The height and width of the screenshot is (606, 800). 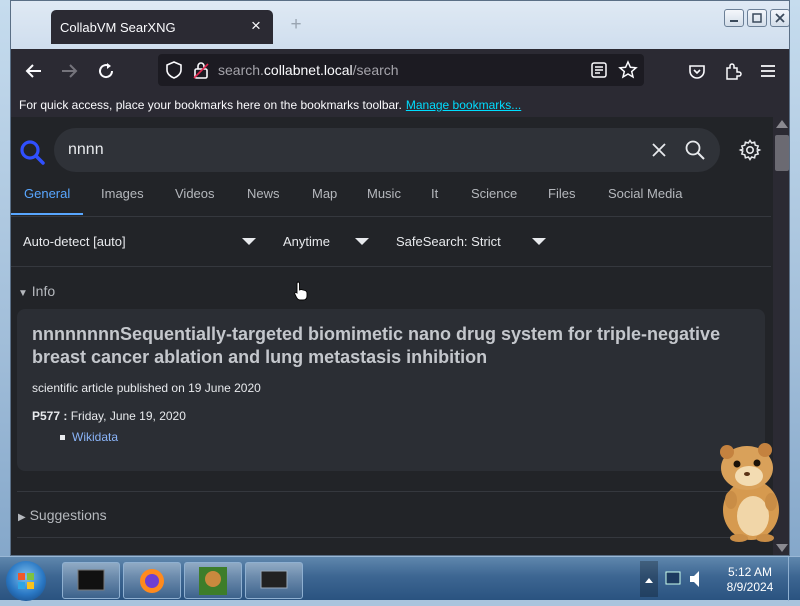 What do you see at coordinates (782, 548) in the screenshot?
I see `scroll-down-arrow-icon` at bounding box center [782, 548].